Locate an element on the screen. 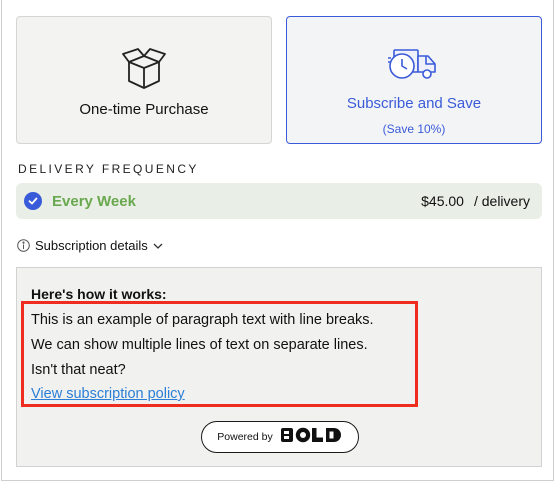  paragraph-line-3: Isn't that neat? is located at coordinates (78, 370).